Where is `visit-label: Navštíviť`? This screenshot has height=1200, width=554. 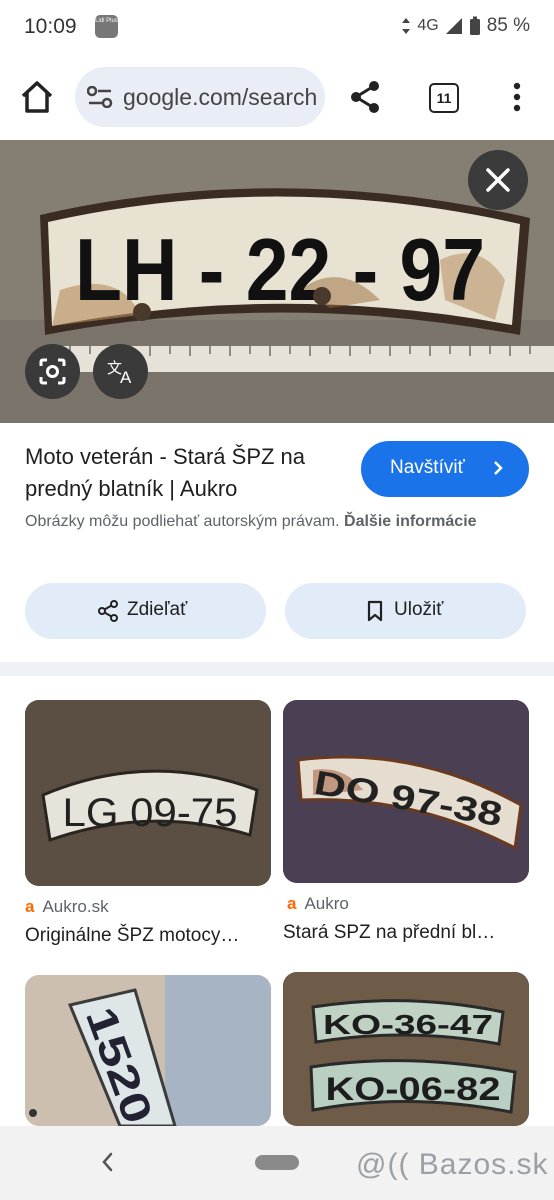 visit-label: Navštíviť is located at coordinates (427, 467).